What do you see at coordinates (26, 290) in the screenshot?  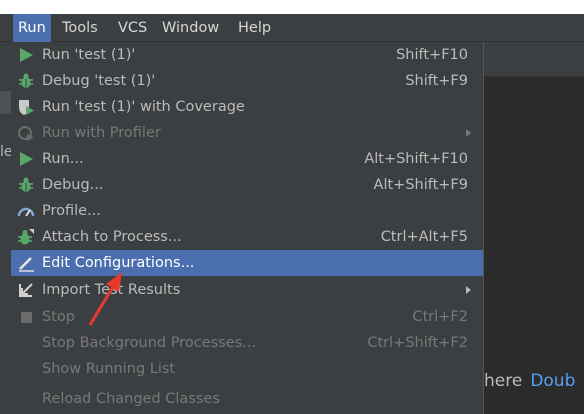 I see `import-arrow-icon` at bounding box center [26, 290].